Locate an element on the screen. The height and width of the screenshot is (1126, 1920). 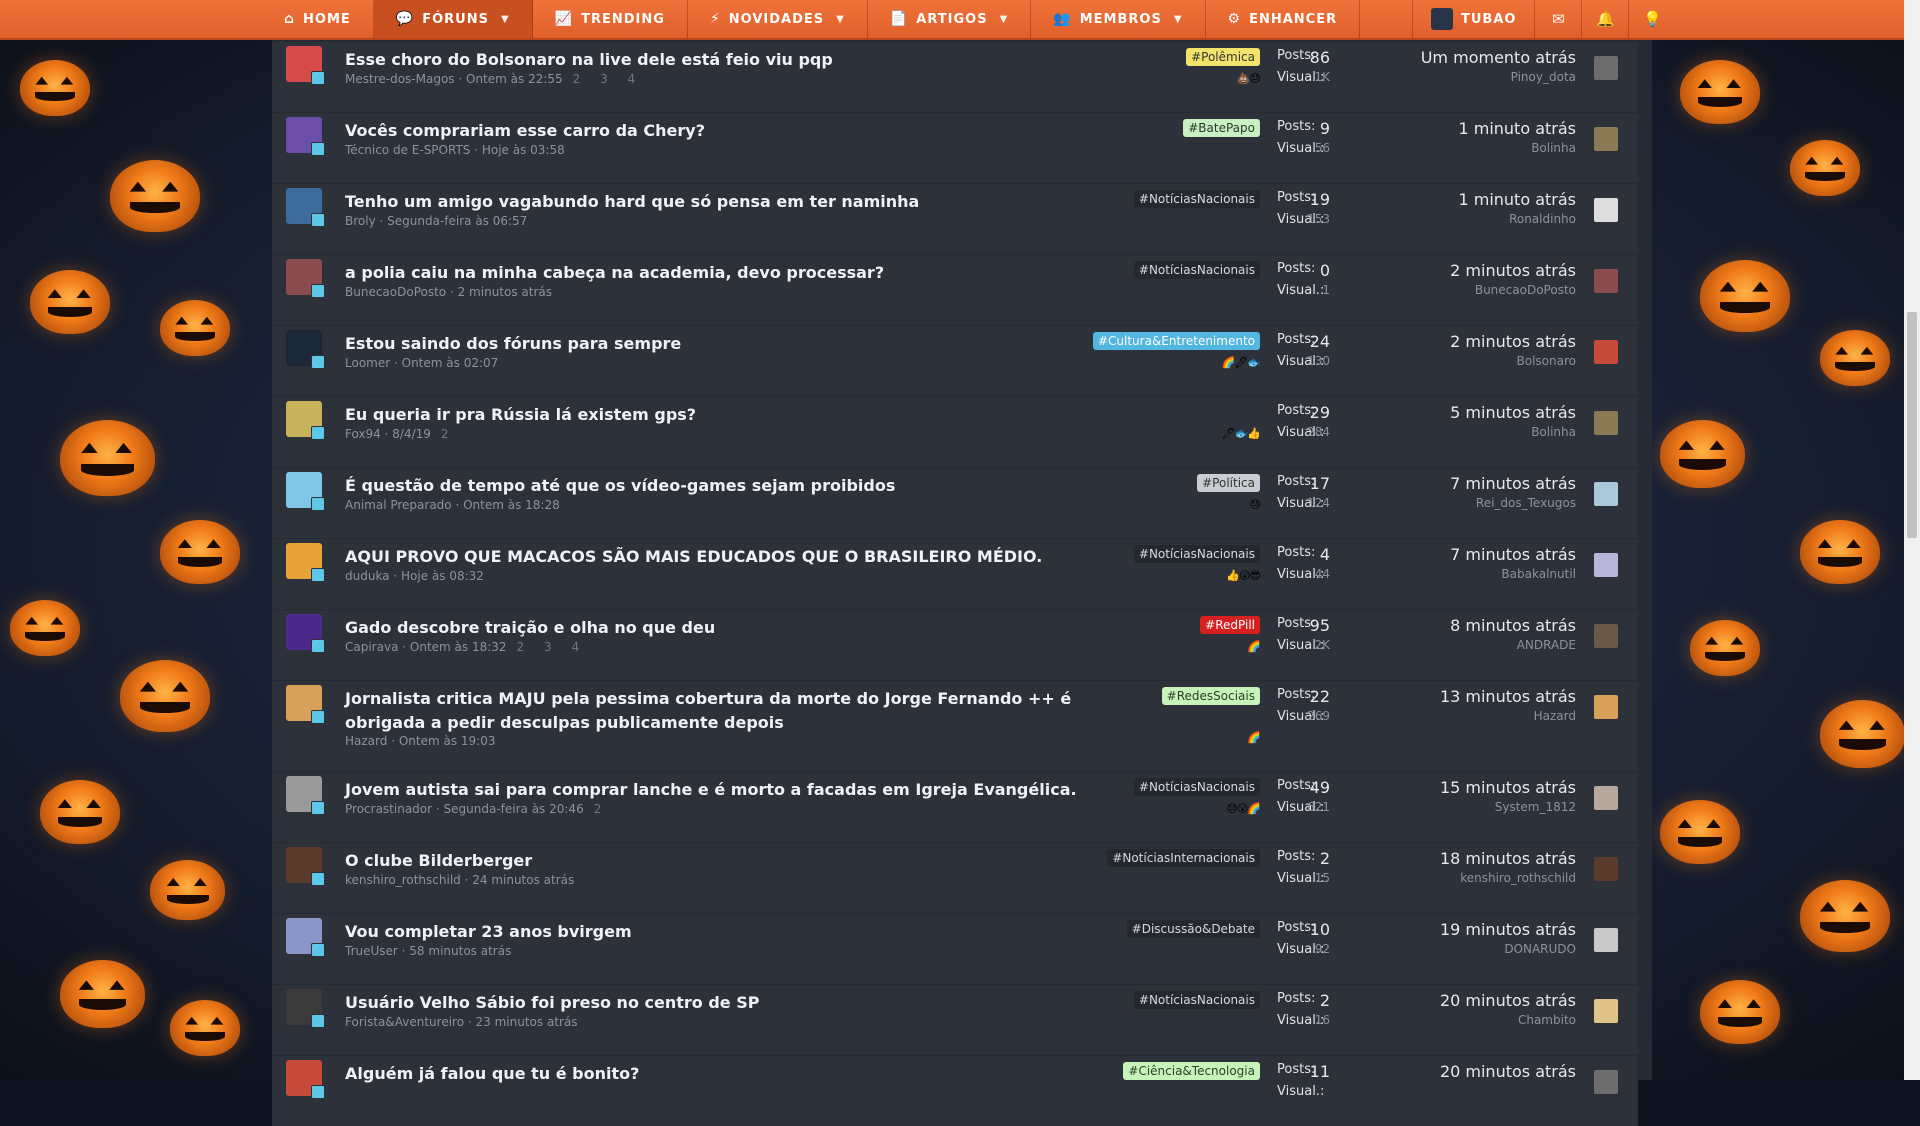
thread-tag: #Política is located at coordinates (1228, 483).